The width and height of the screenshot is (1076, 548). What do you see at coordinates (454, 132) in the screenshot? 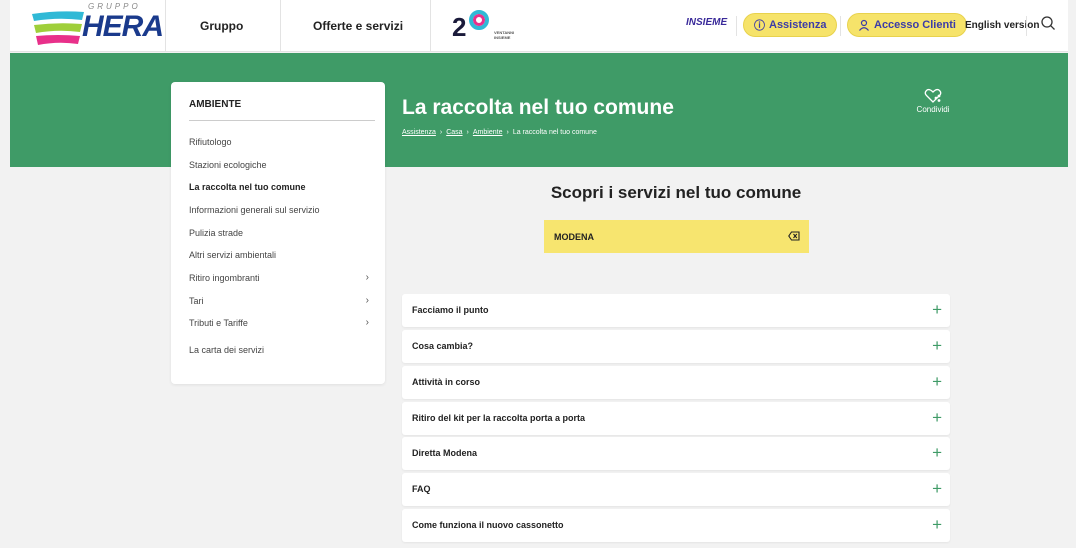
I see `breadcrumb-casa: Casa` at bounding box center [454, 132].